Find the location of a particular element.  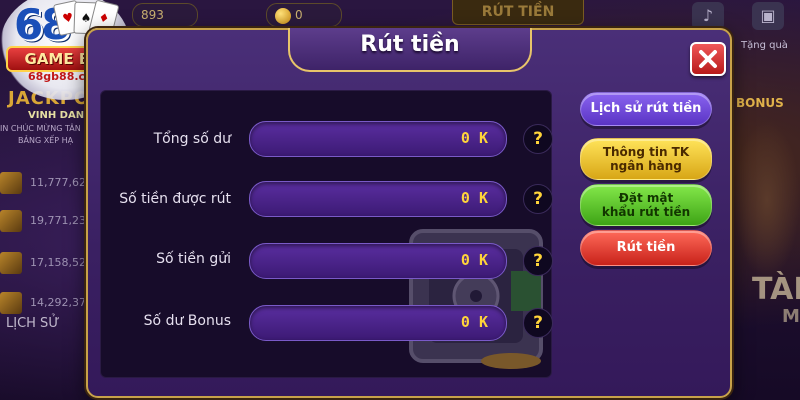

list-item: 14,292,37 is located at coordinates (47, 303).